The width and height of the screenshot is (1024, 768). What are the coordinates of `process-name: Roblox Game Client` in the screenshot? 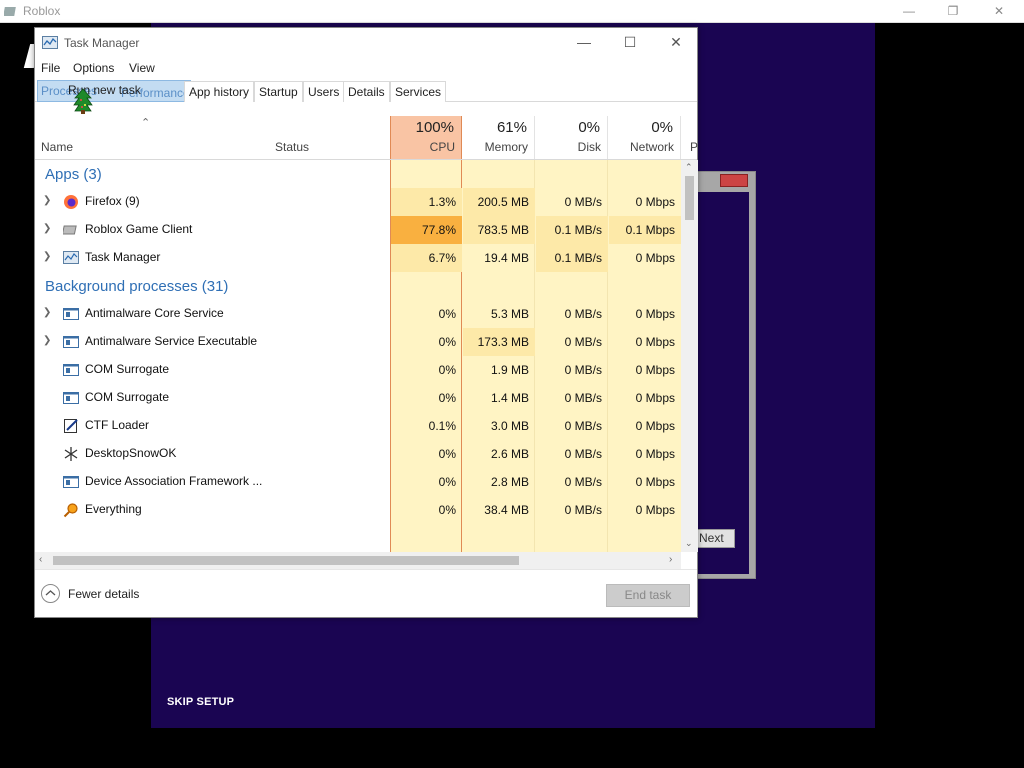 It's located at (139, 229).